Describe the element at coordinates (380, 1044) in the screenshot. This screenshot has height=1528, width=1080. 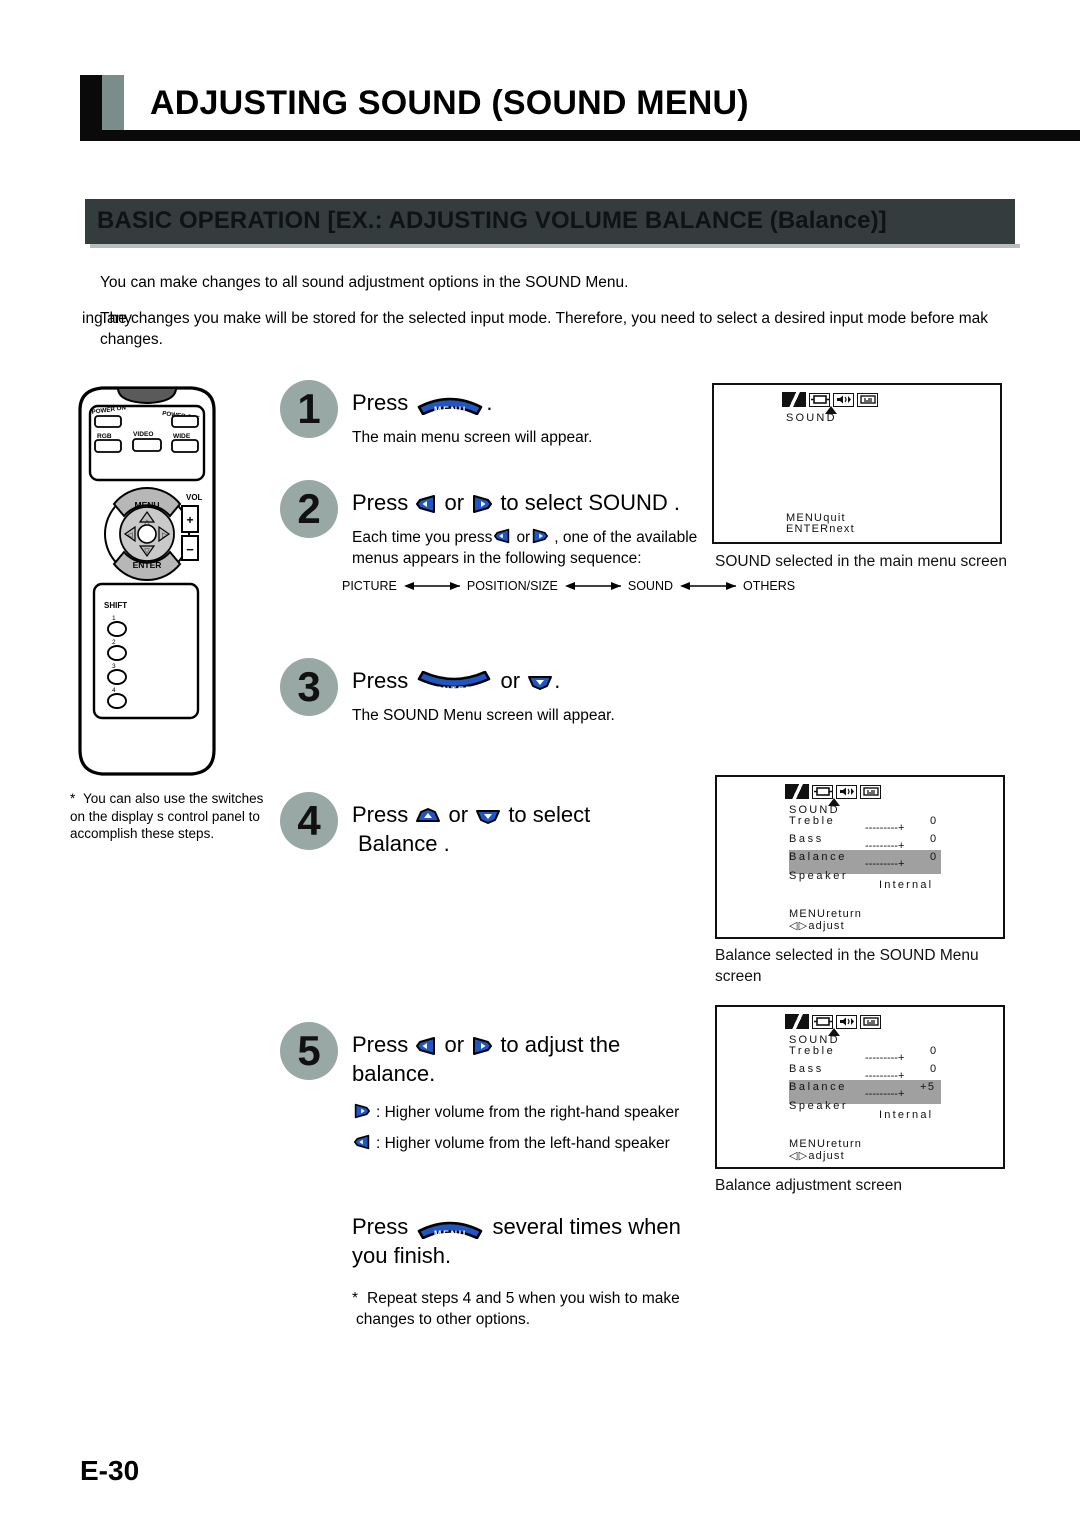
I see `step-5-pre: Press` at that location.